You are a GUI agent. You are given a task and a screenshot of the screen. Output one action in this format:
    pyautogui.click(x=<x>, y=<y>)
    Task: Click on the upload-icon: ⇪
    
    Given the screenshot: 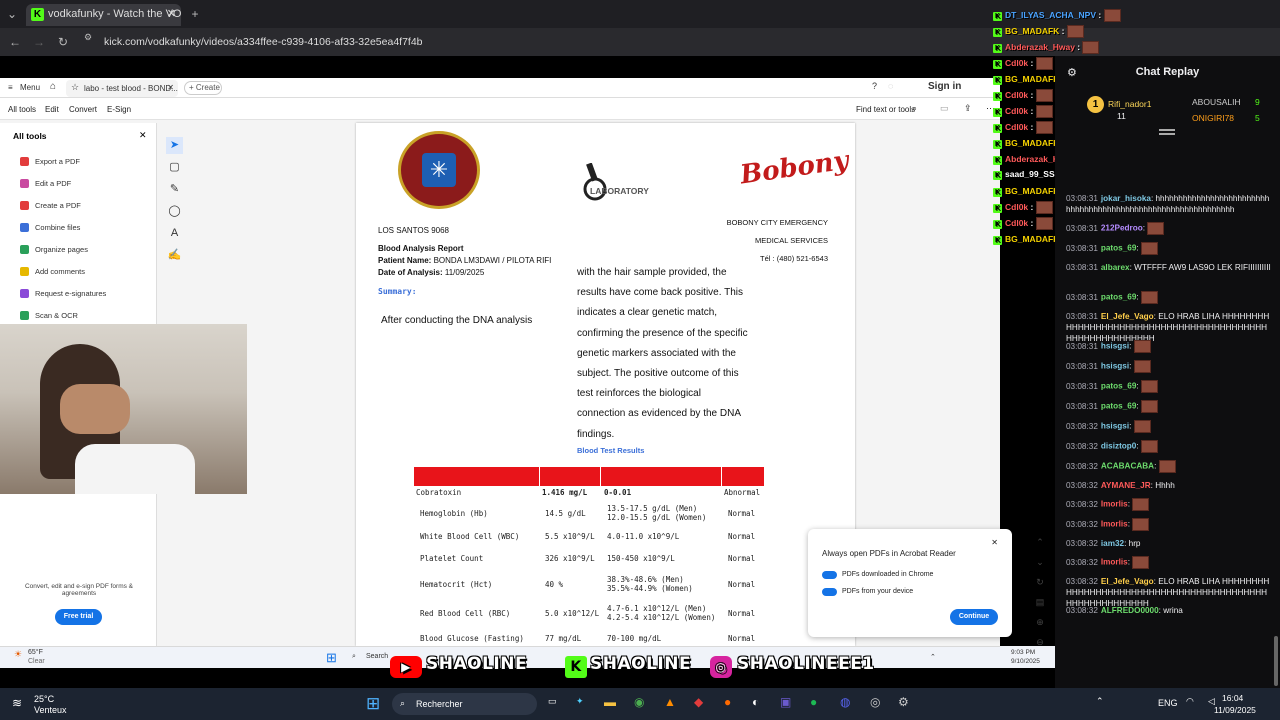 What is the action you would take?
    pyautogui.click(x=968, y=108)
    